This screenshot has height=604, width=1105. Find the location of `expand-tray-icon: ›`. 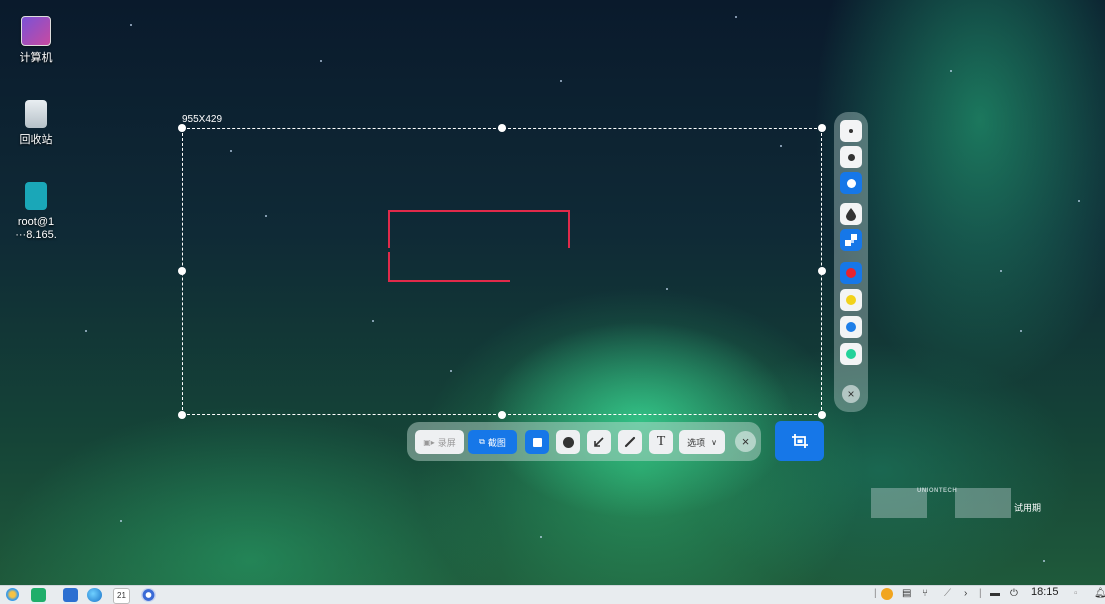

expand-tray-icon: › is located at coordinates (965, 593).